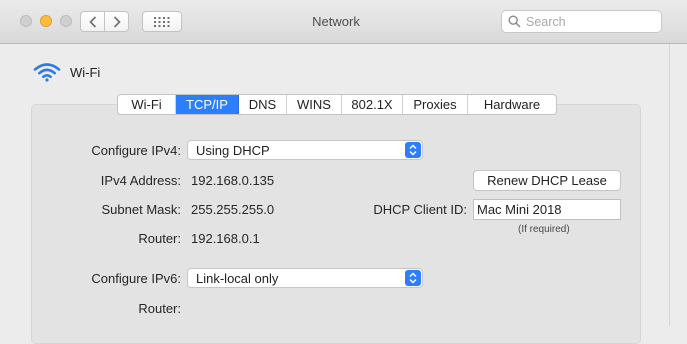  What do you see at coordinates (233, 180) in the screenshot?
I see `ipv4-address-value: 192.168.0.135` at bounding box center [233, 180].